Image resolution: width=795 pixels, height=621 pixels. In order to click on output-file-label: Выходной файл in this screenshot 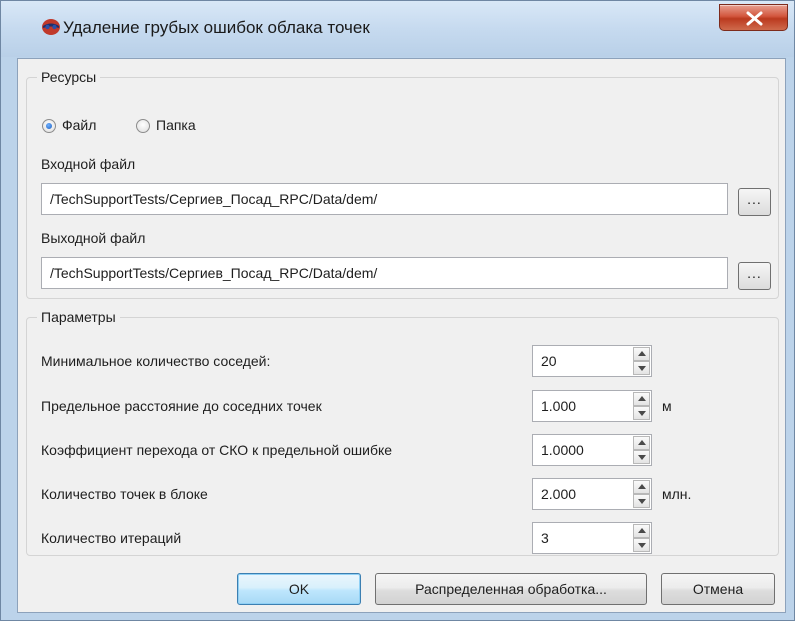, I will do `click(93, 238)`.